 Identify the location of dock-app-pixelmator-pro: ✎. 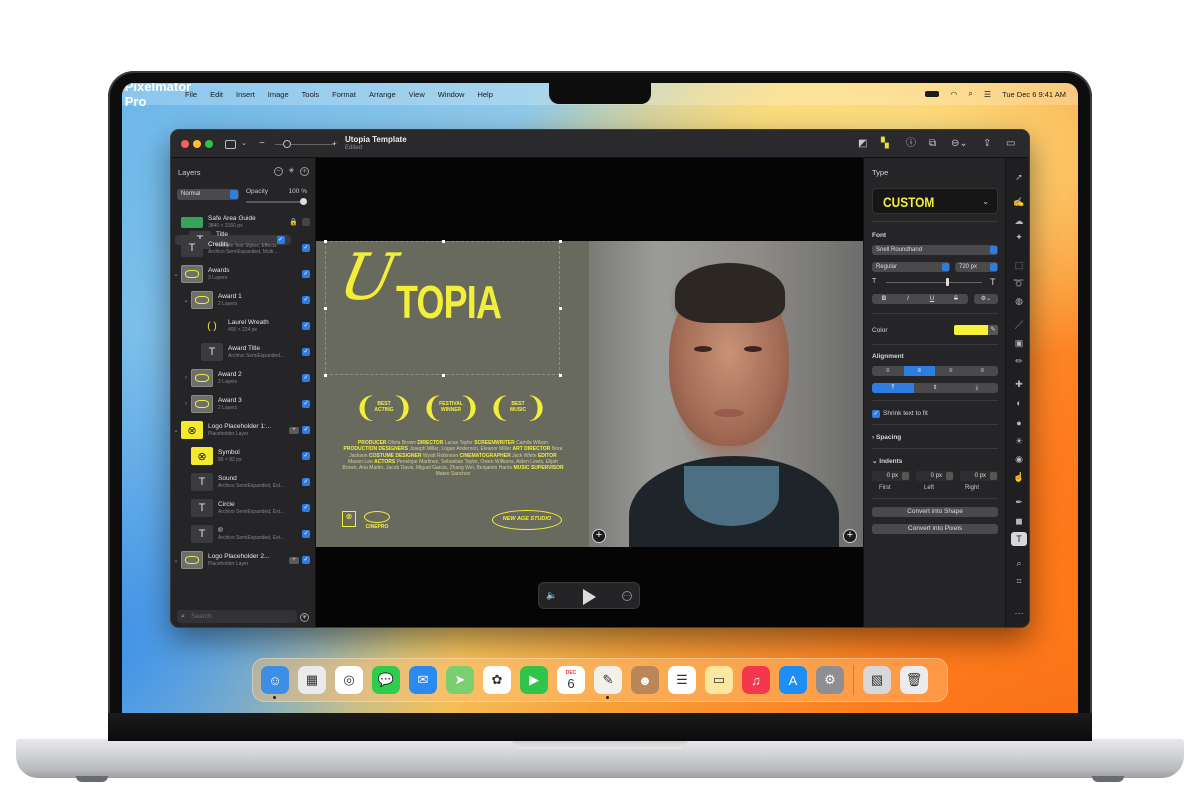
(608, 682).